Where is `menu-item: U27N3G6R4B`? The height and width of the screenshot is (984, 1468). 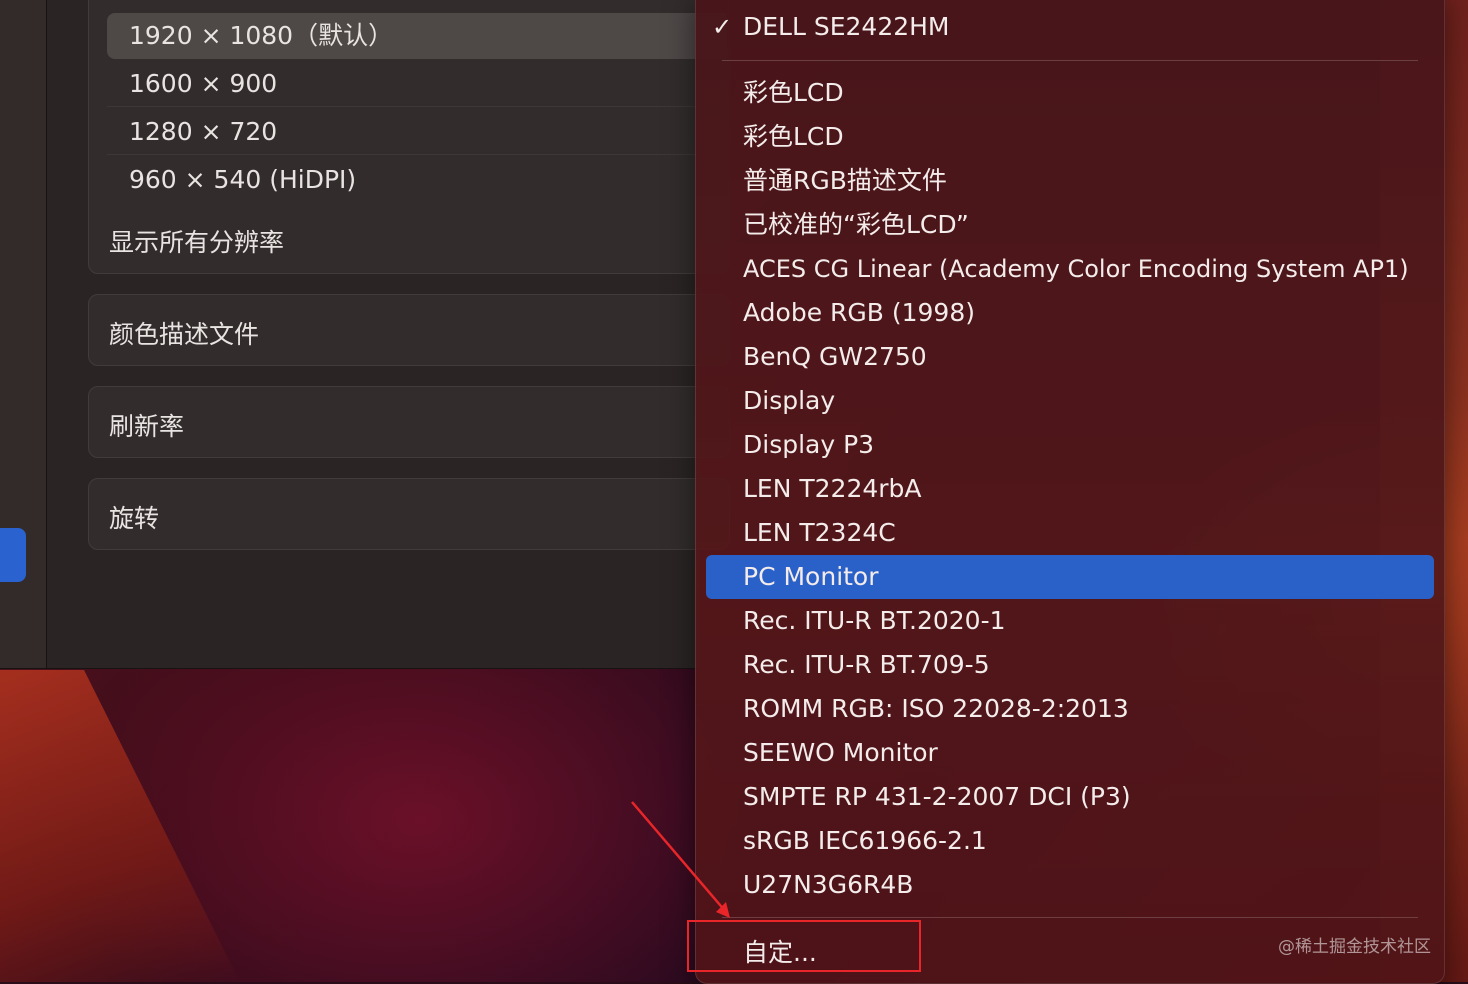 menu-item: U27N3G6R4B is located at coordinates (1070, 885).